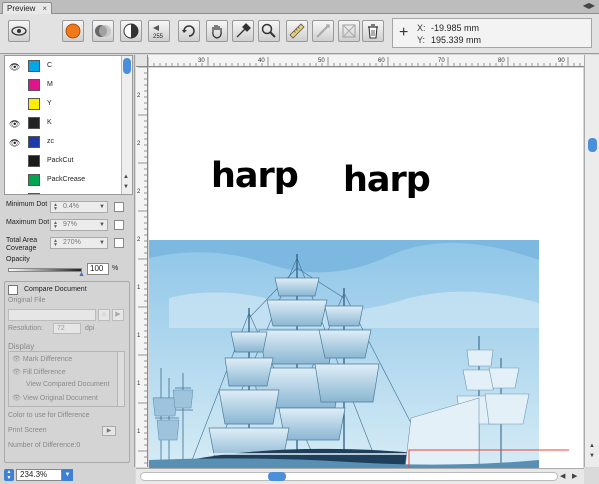 The image size is (599, 484). Describe the element at coordinates (591, 261) in the screenshot. I see `vertical-scrollbar: ▲ ▼` at that location.